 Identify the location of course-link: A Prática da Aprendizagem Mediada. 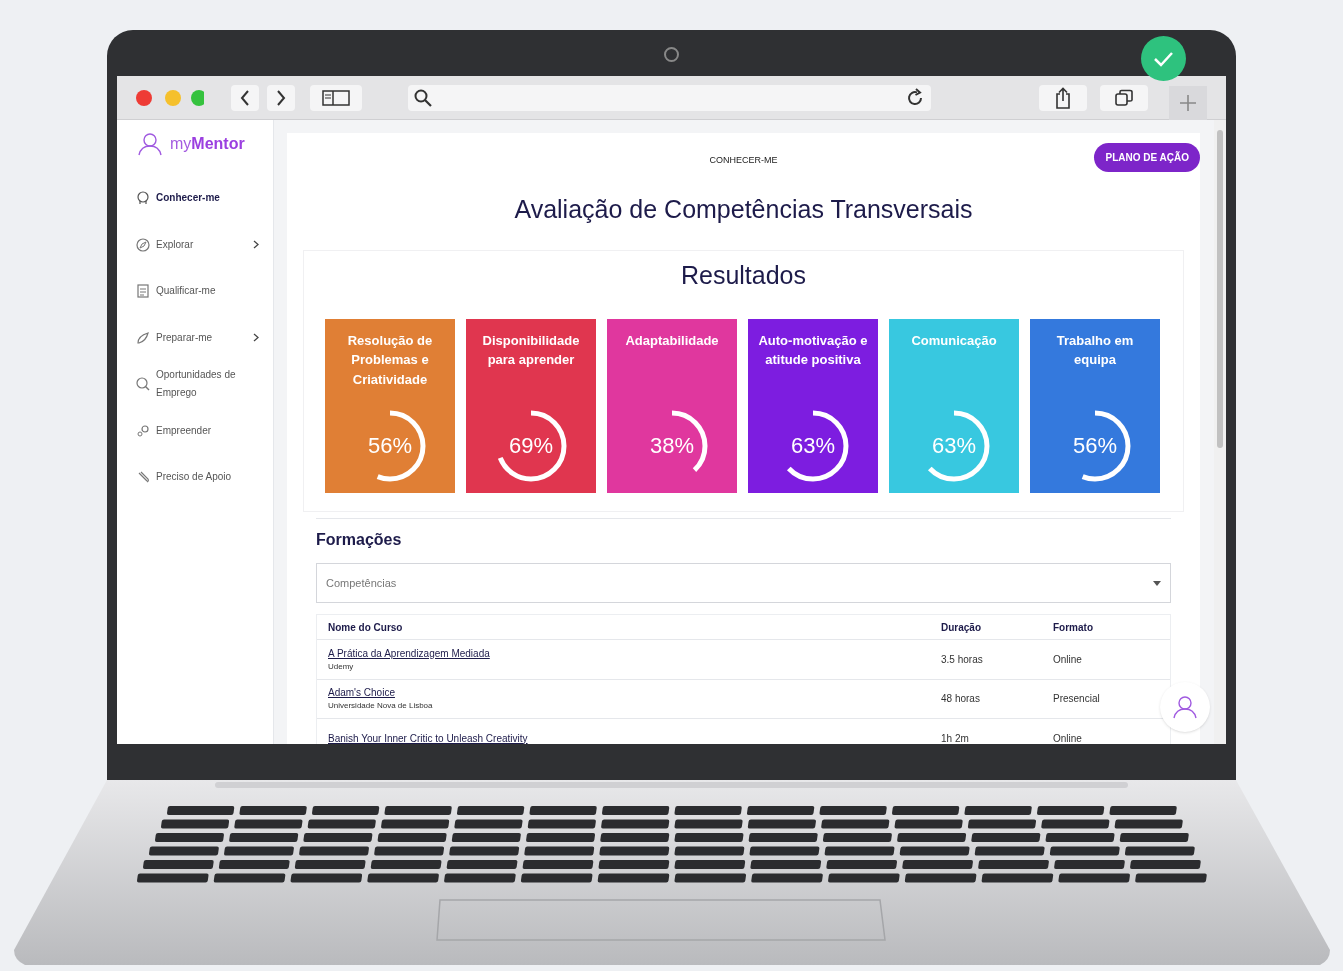
(409, 653).